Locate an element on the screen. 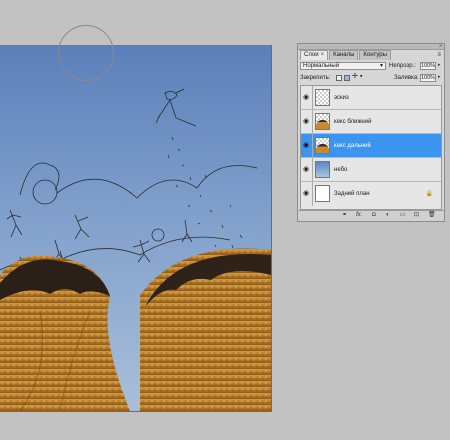 The width and height of the screenshot is (450, 440). tab-label: Каналы is located at coordinates (344, 55).